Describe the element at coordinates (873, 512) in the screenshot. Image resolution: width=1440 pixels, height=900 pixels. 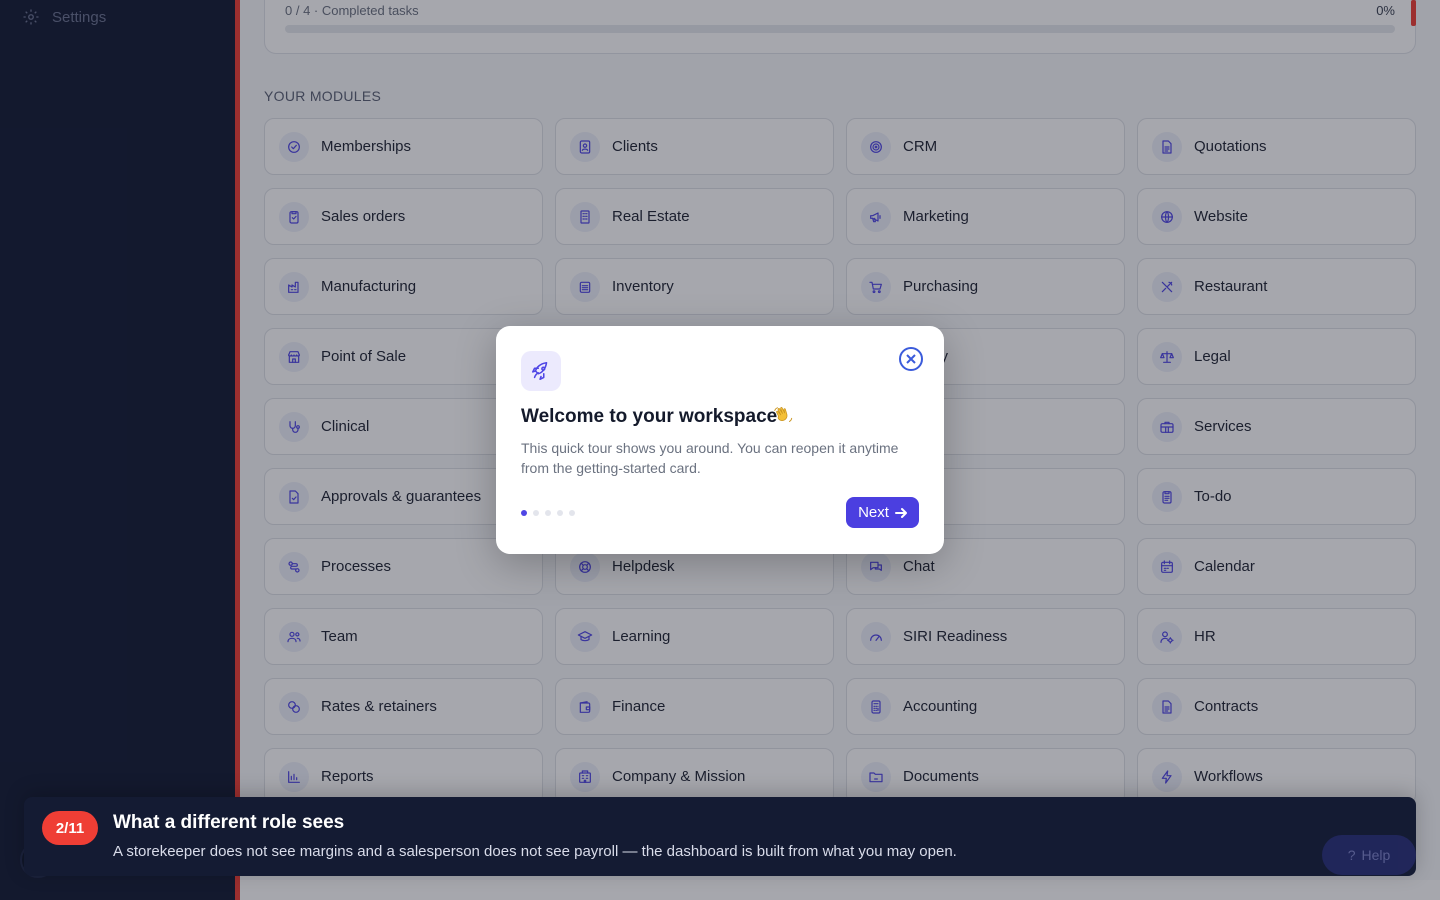
I see `next-button-label: Next` at that location.